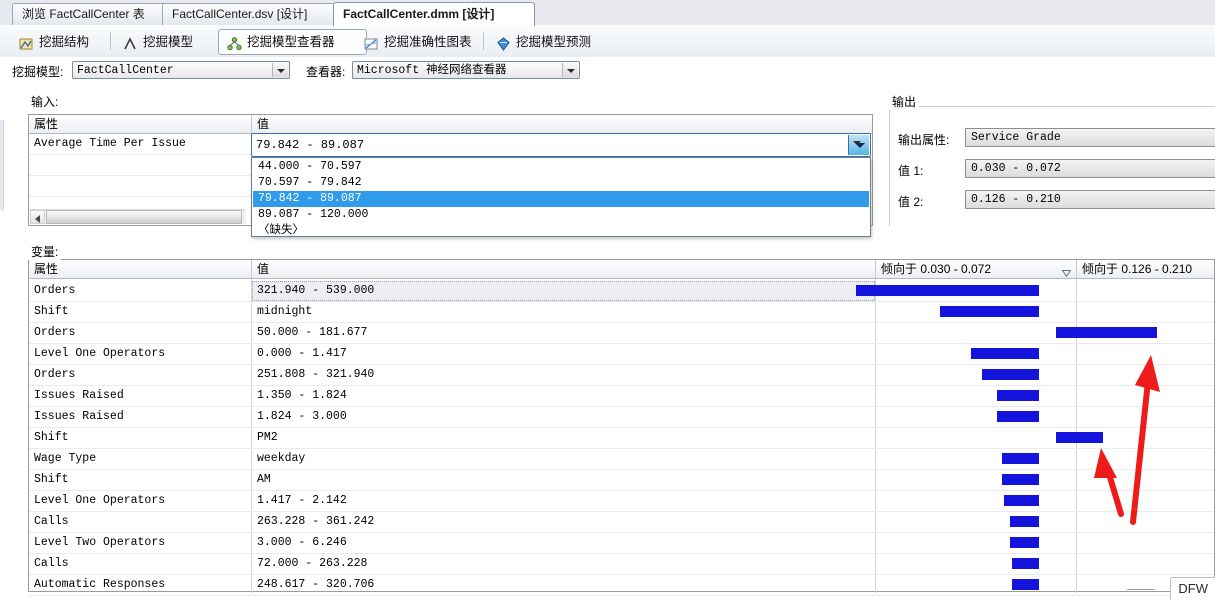  Describe the element at coordinates (281, 458) in the screenshot. I see `row-value: weekday` at that location.